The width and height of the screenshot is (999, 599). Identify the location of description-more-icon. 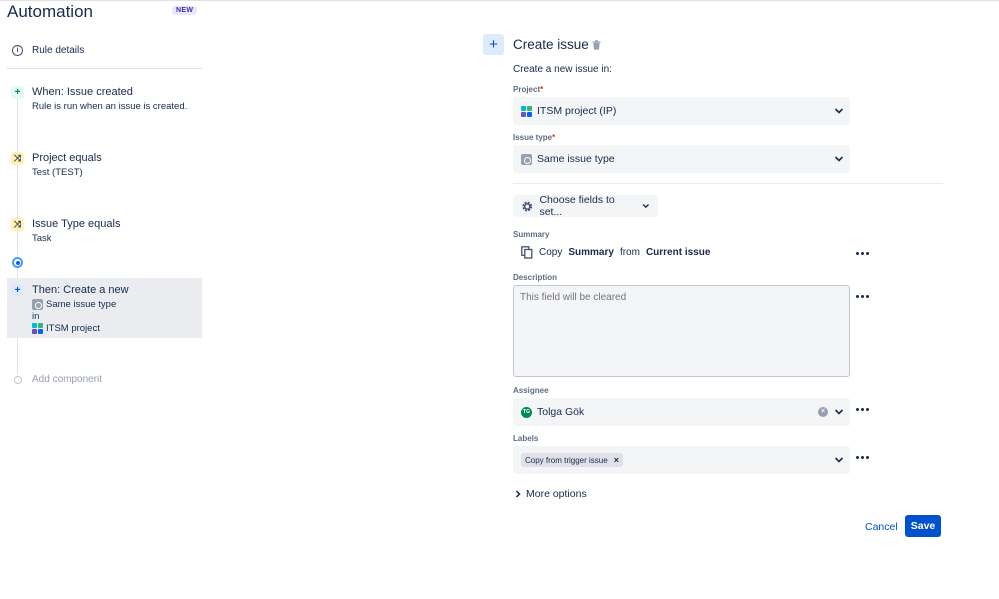
(863, 296).